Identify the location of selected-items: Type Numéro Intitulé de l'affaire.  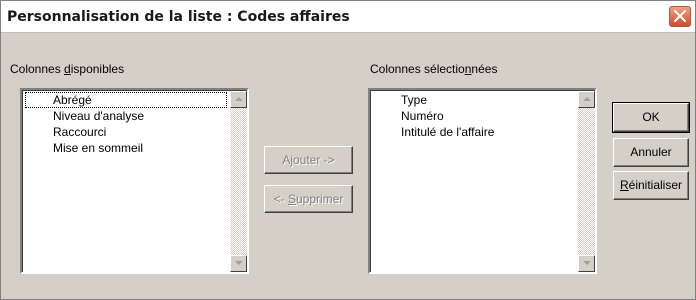
(474, 116).